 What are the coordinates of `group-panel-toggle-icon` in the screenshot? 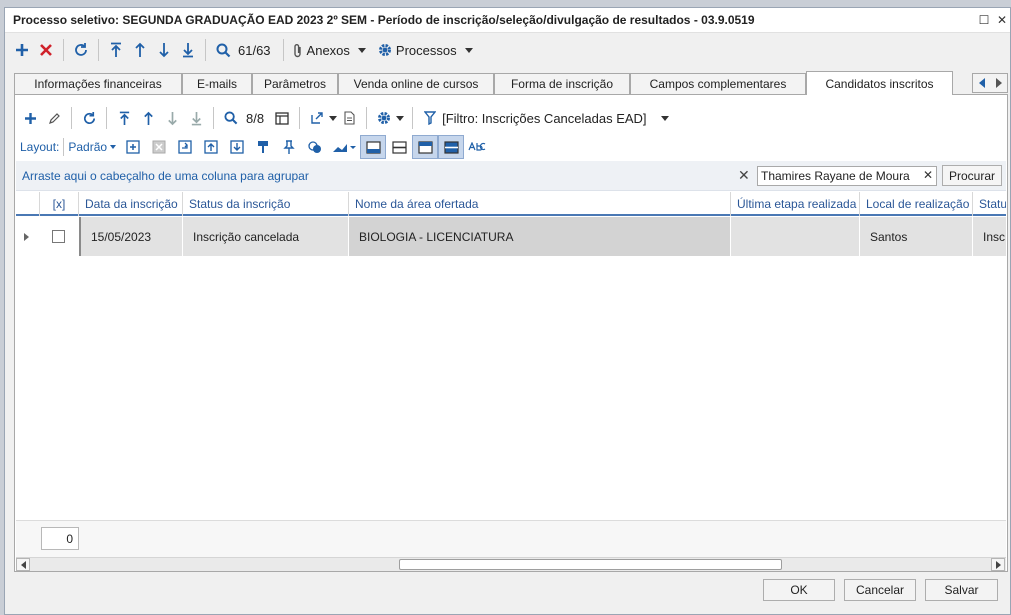 It's located at (451, 147).